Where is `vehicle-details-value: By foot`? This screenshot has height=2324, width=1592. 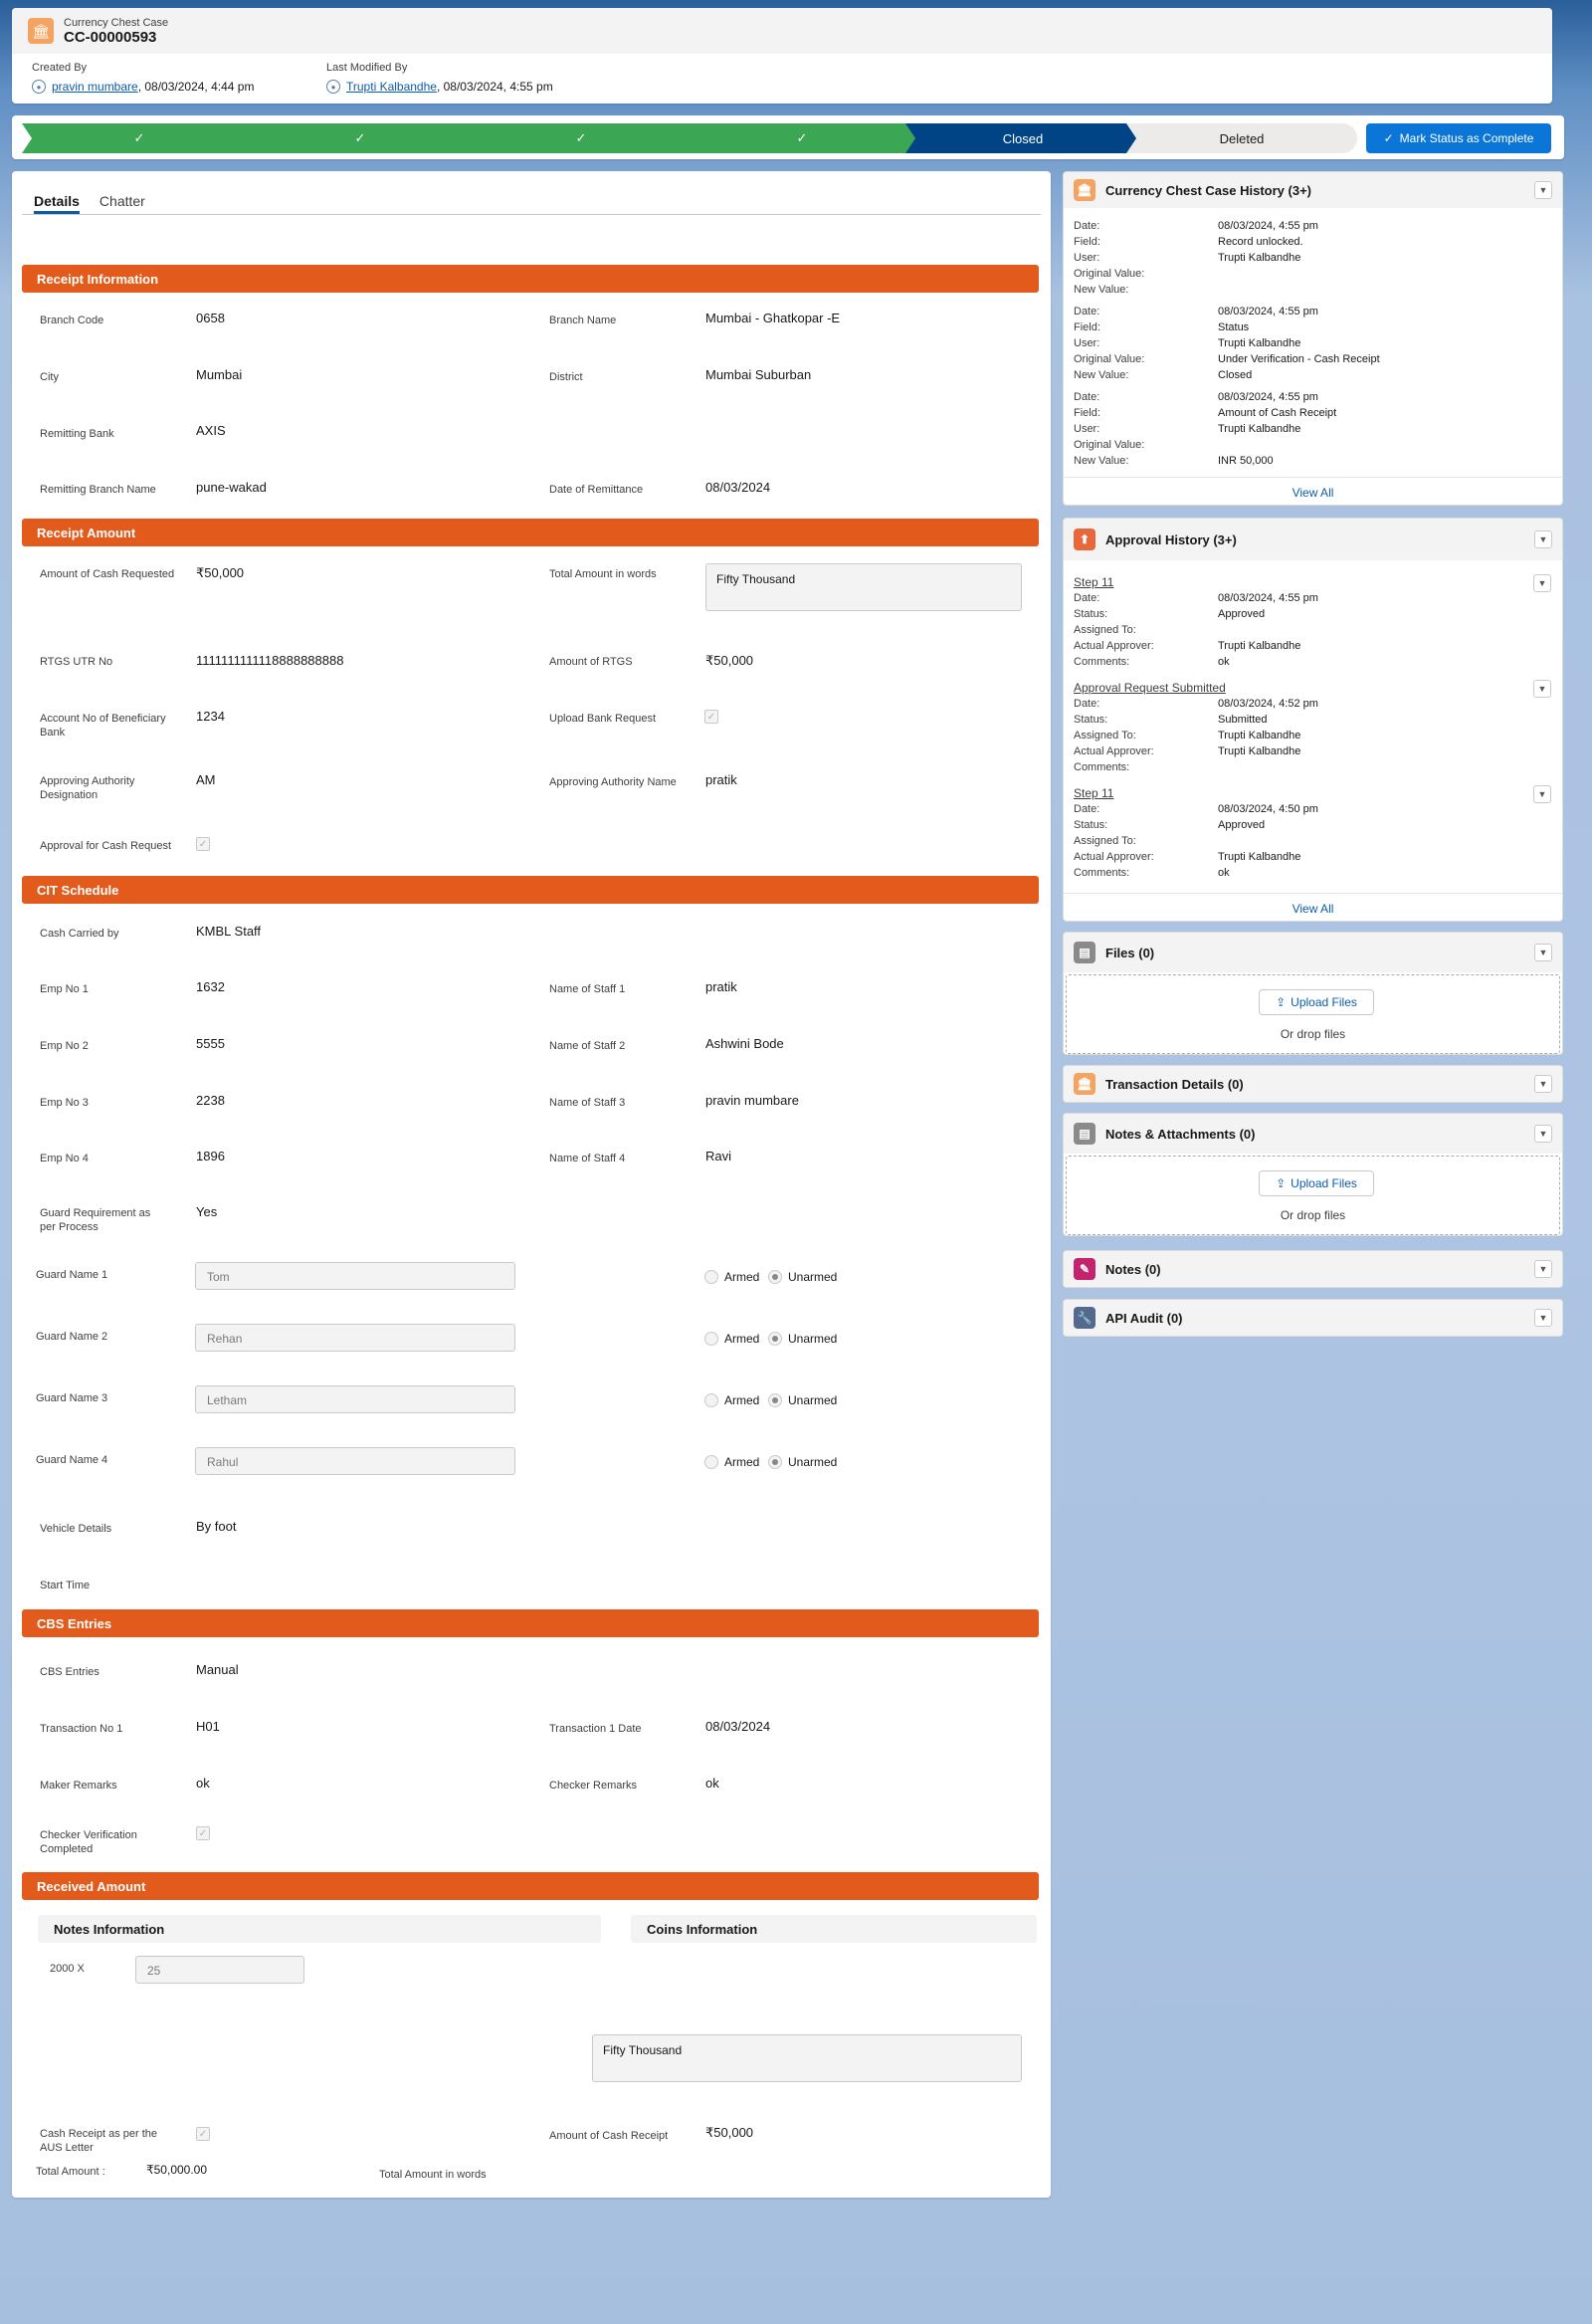 vehicle-details-value: By foot is located at coordinates (216, 1526).